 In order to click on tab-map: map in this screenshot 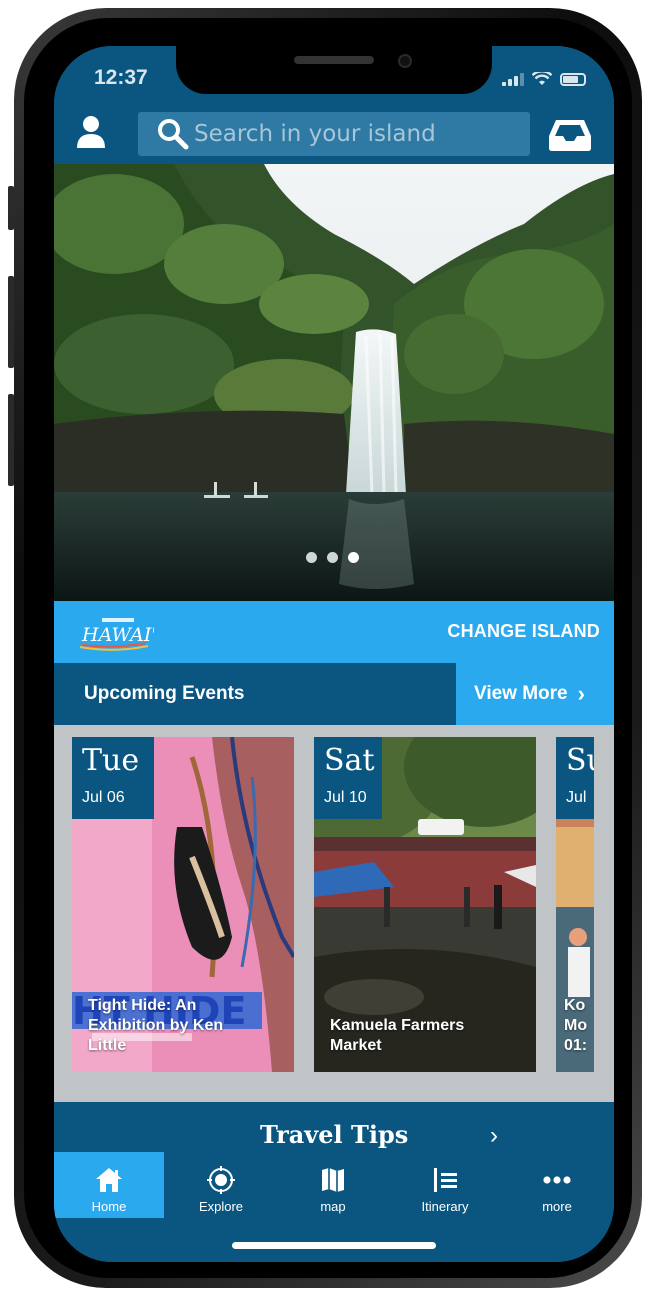, I will do `click(333, 1185)`.